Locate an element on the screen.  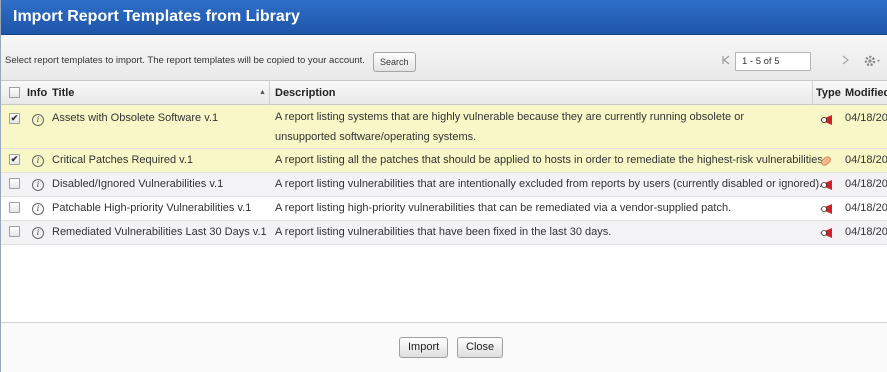
close-button: Close is located at coordinates (480, 347).